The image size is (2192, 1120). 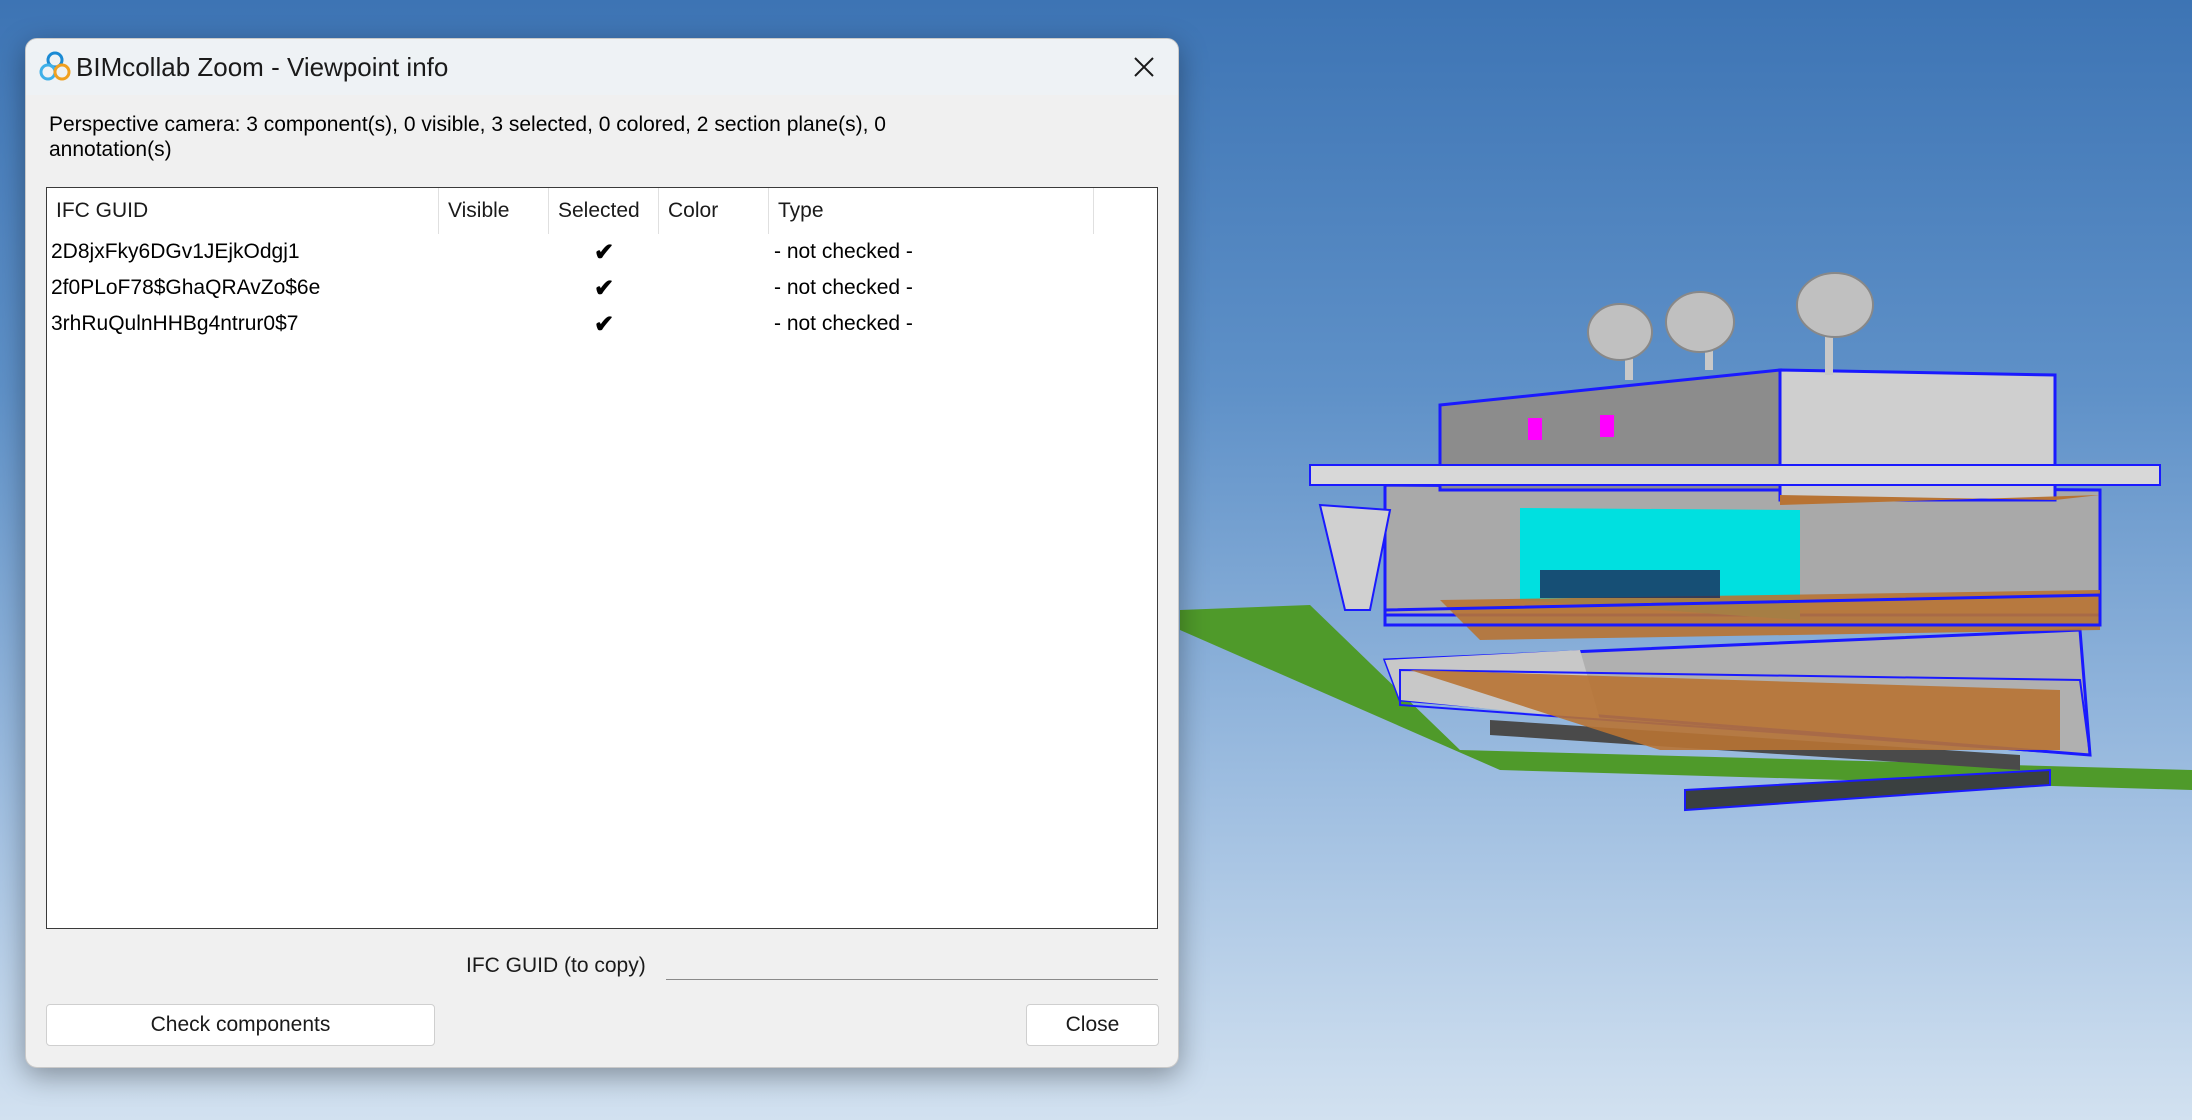 What do you see at coordinates (175, 323) in the screenshot?
I see `cell-guid: 3rhRuQulnHHBg4ntrur0$7` at bounding box center [175, 323].